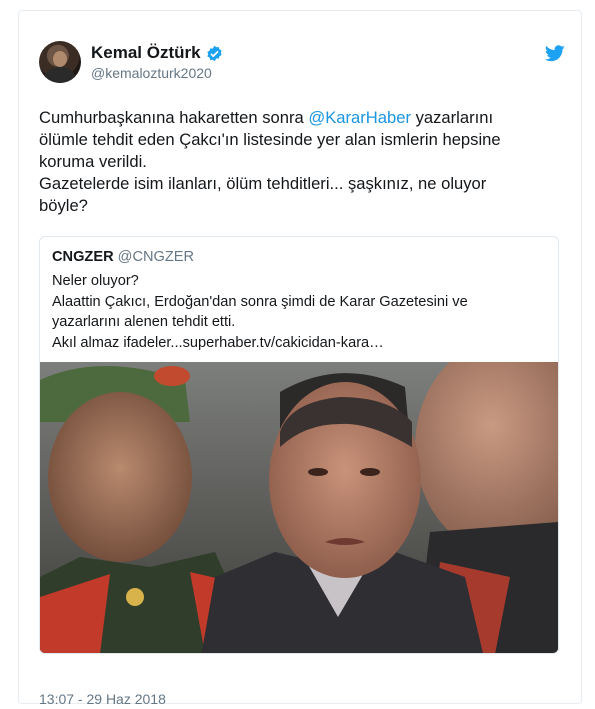 Image resolution: width=595 pixels, height=709 pixels. I want to click on author-handle: @kemalozturk2020, so click(151, 73).